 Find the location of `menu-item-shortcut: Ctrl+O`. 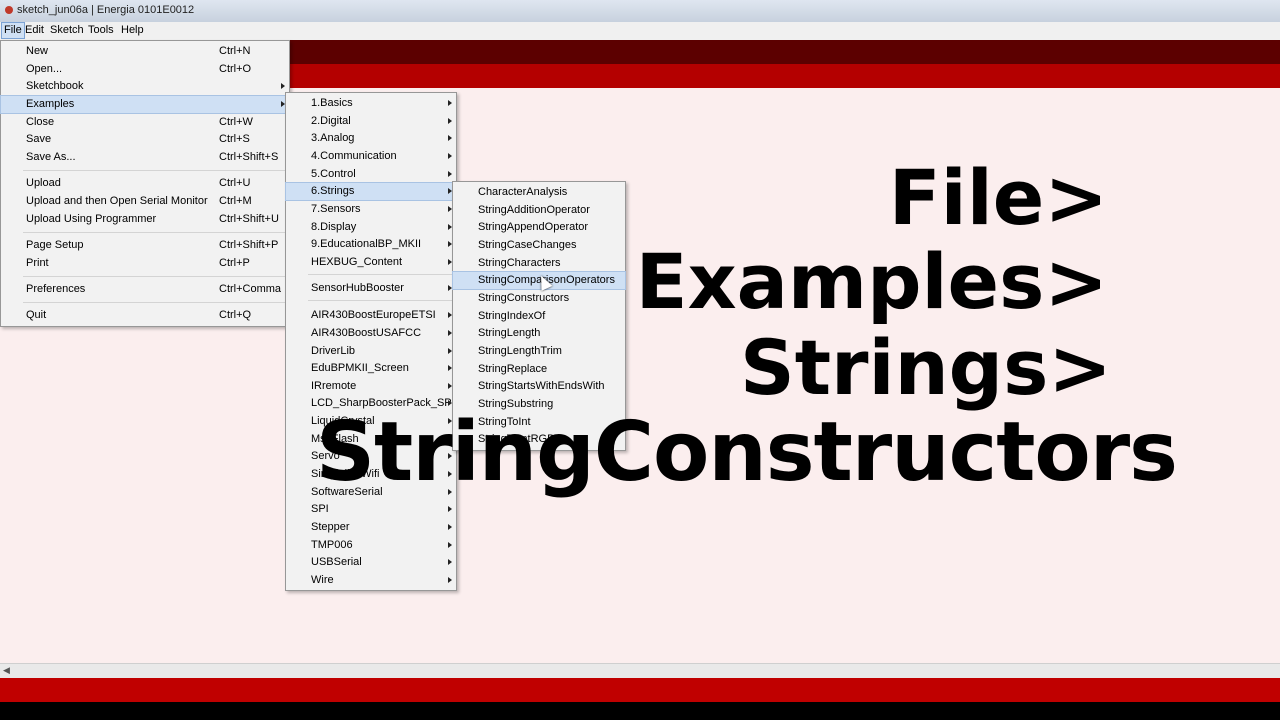

menu-item-shortcut: Ctrl+O is located at coordinates (235, 69).